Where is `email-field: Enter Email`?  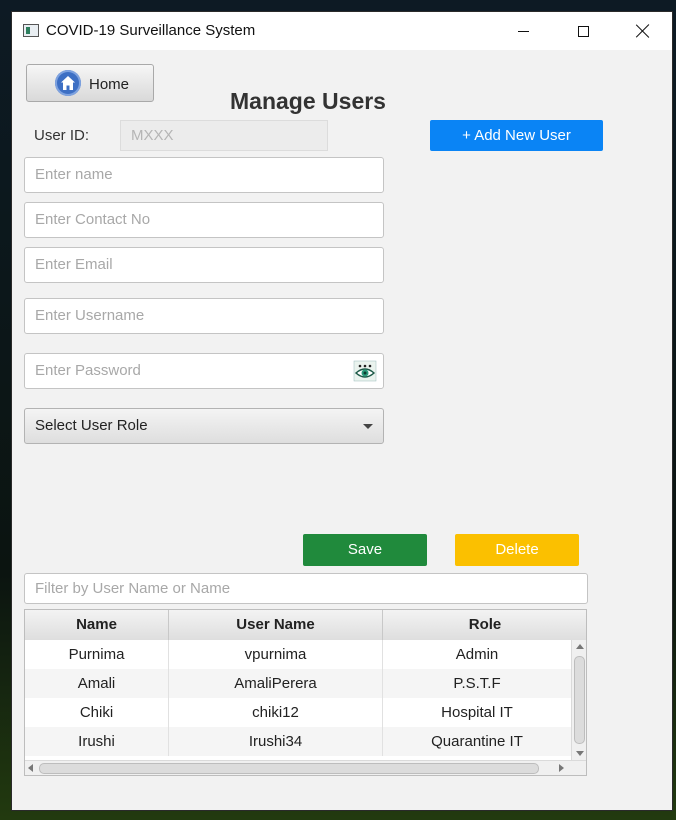 email-field: Enter Email is located at coordinates (204, 265).